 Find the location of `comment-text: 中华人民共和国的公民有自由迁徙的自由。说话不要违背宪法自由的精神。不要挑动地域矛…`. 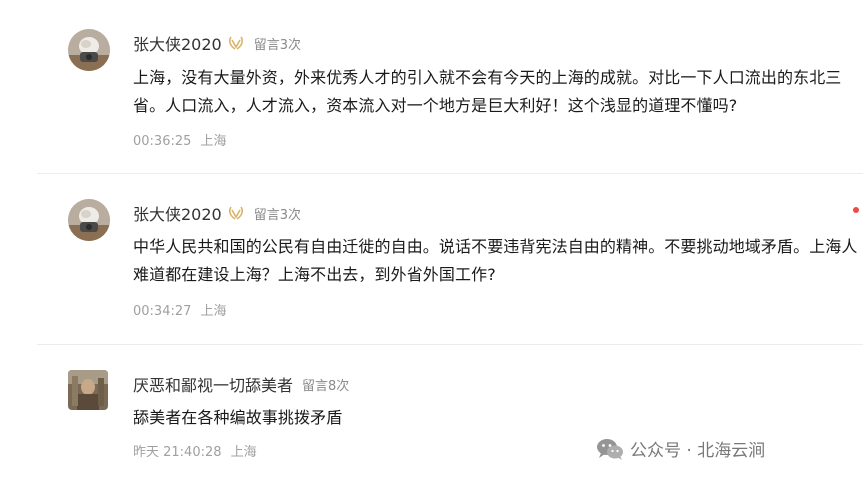

comment-text: 中华人民共和国的公民有自由迁徙的自由。说话不要违背宪法自由的精神。不要挑动地域矛… is located at coordinates (495, 260).